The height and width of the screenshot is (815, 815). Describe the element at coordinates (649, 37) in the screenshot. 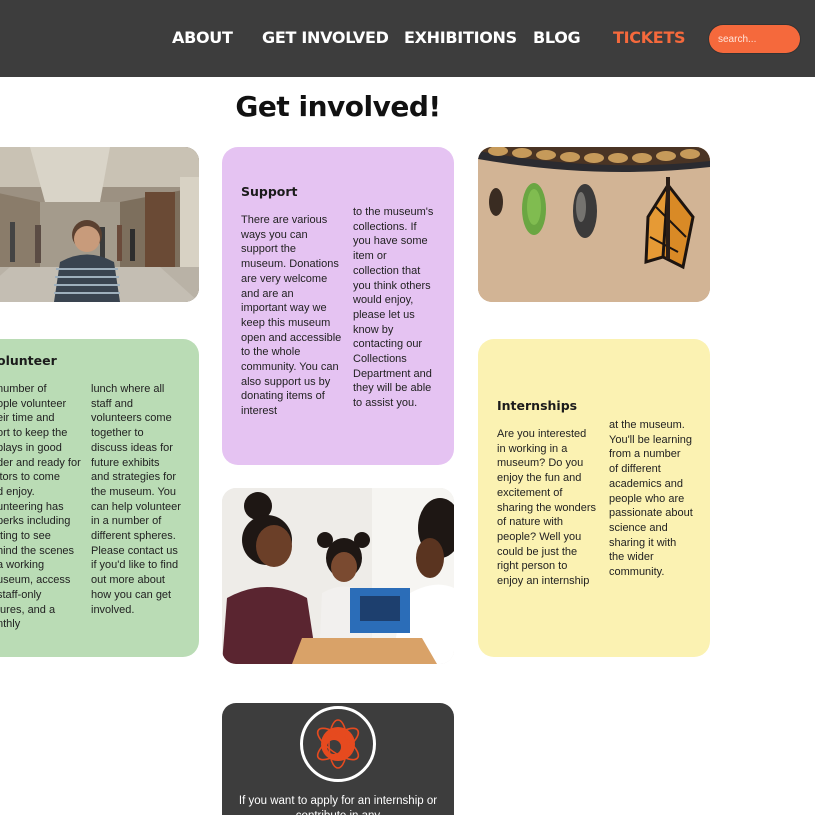

I see `nav-link-tickets: TICKETS` at that location.